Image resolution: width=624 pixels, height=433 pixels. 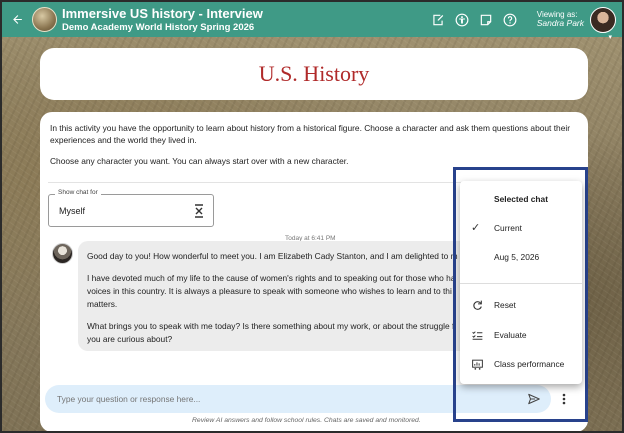 I want to click on menu-item-label: Evaluate, so click(x=510, y=335).